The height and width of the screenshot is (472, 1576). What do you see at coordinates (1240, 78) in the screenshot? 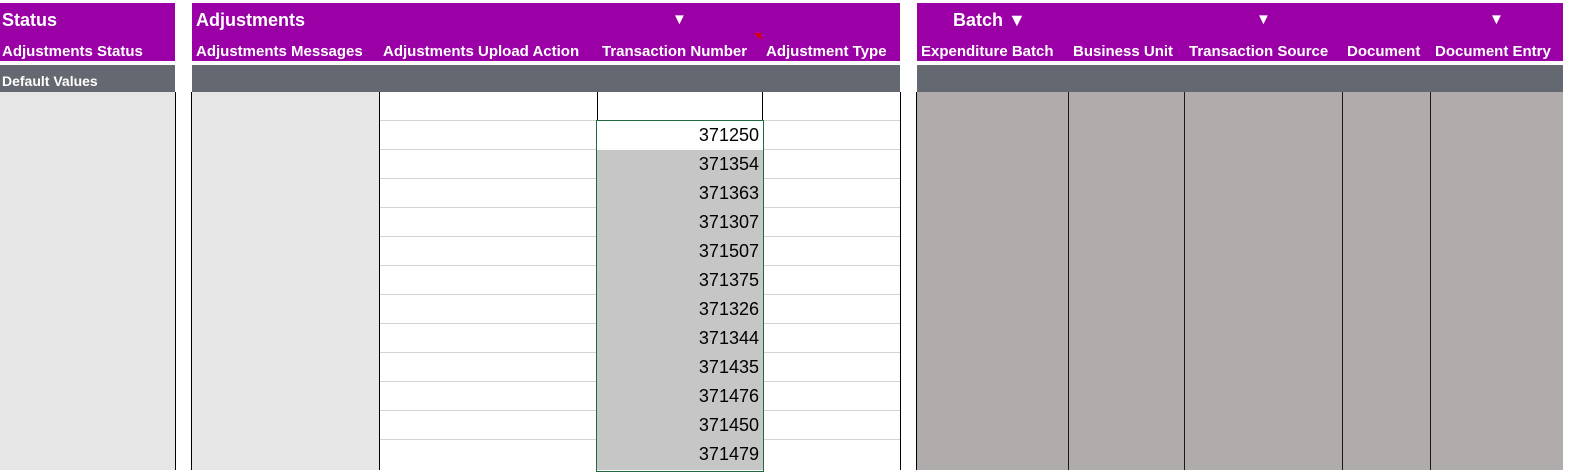
I see `default-values-bar-batch` at bounding box center [1240, 78].